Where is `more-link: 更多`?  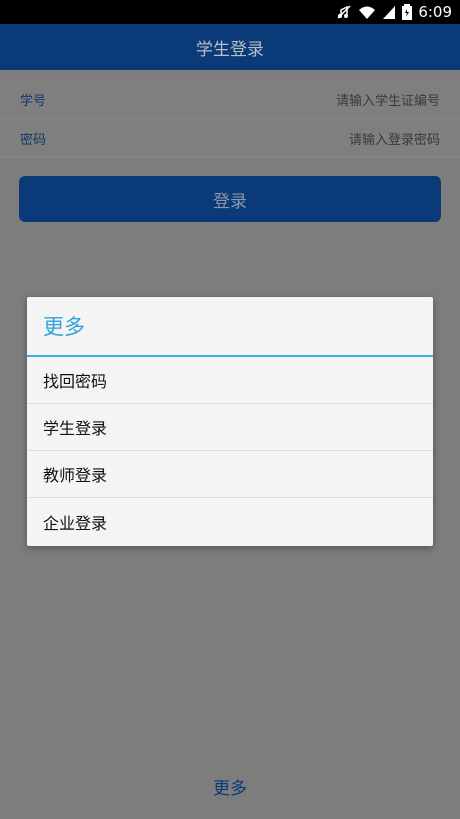 more-link: 更多 is located at coordinates (230, 786).